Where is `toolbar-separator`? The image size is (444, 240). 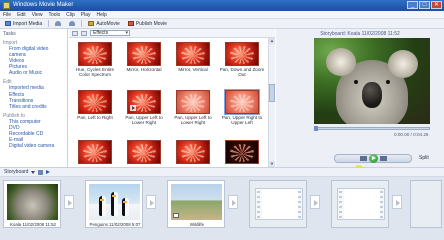 toolbar-separator is located at coordinates (49, 23).